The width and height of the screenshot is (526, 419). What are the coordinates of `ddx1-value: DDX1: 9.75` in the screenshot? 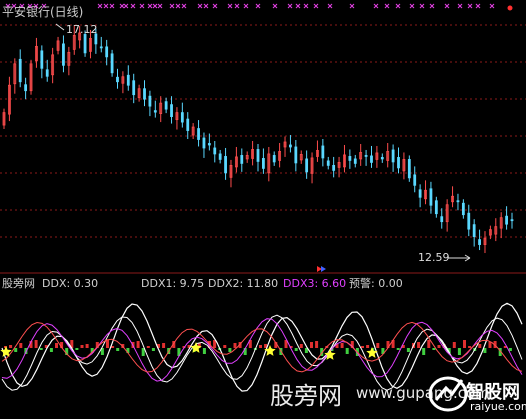 It's located at (173, 283).